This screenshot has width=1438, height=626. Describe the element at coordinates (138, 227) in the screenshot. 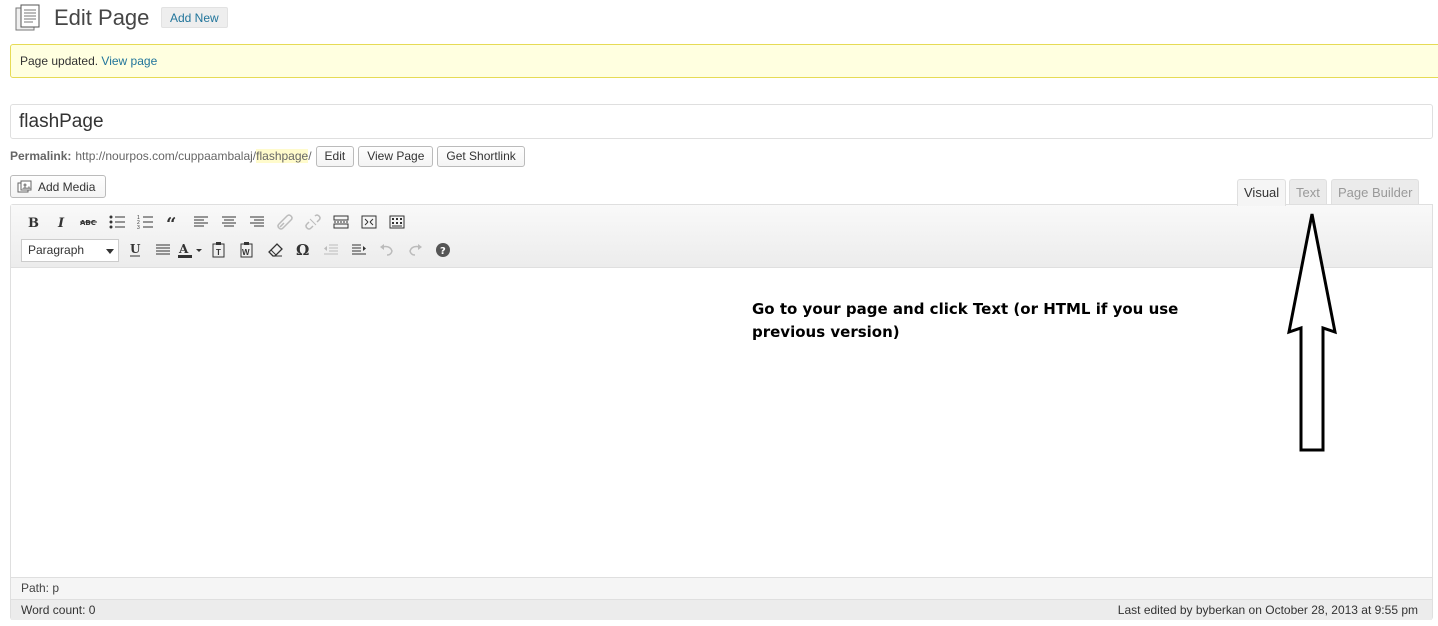

I see `svg-text: 3` at that location.